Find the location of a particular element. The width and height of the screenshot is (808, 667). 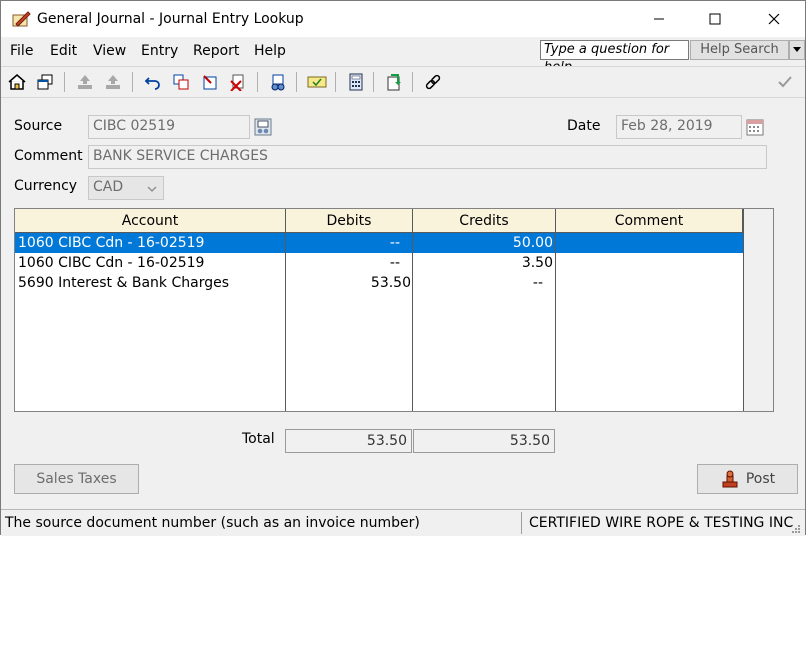

calendar-icon is located at coordinates (755, 127).